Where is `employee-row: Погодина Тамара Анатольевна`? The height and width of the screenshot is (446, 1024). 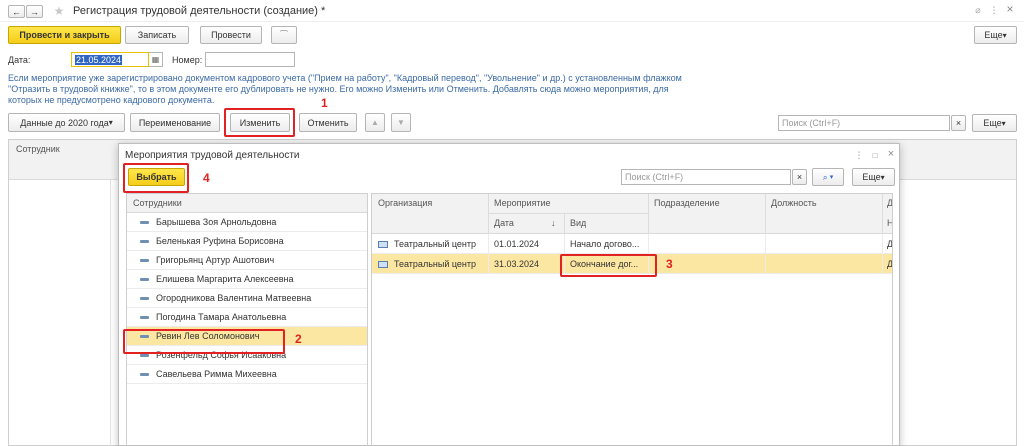
employee-row: Погодина Тамара Анатольевна is located at coordinates (247, 317).